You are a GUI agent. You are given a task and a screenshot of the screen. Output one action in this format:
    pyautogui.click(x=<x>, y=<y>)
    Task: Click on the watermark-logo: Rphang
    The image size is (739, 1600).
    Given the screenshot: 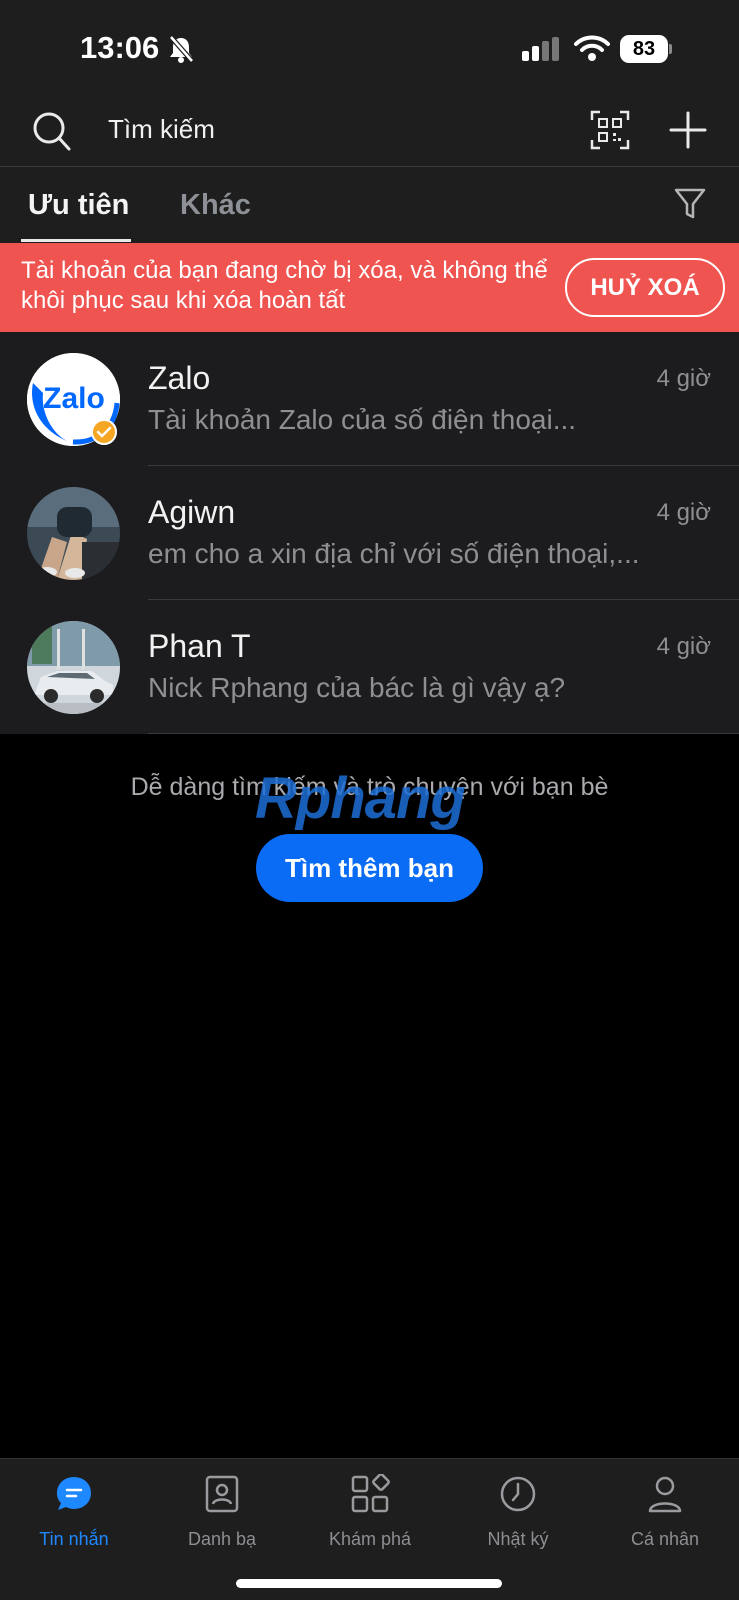 What is the action you would take?
    pyautogui.click(x=360, y=798)
    